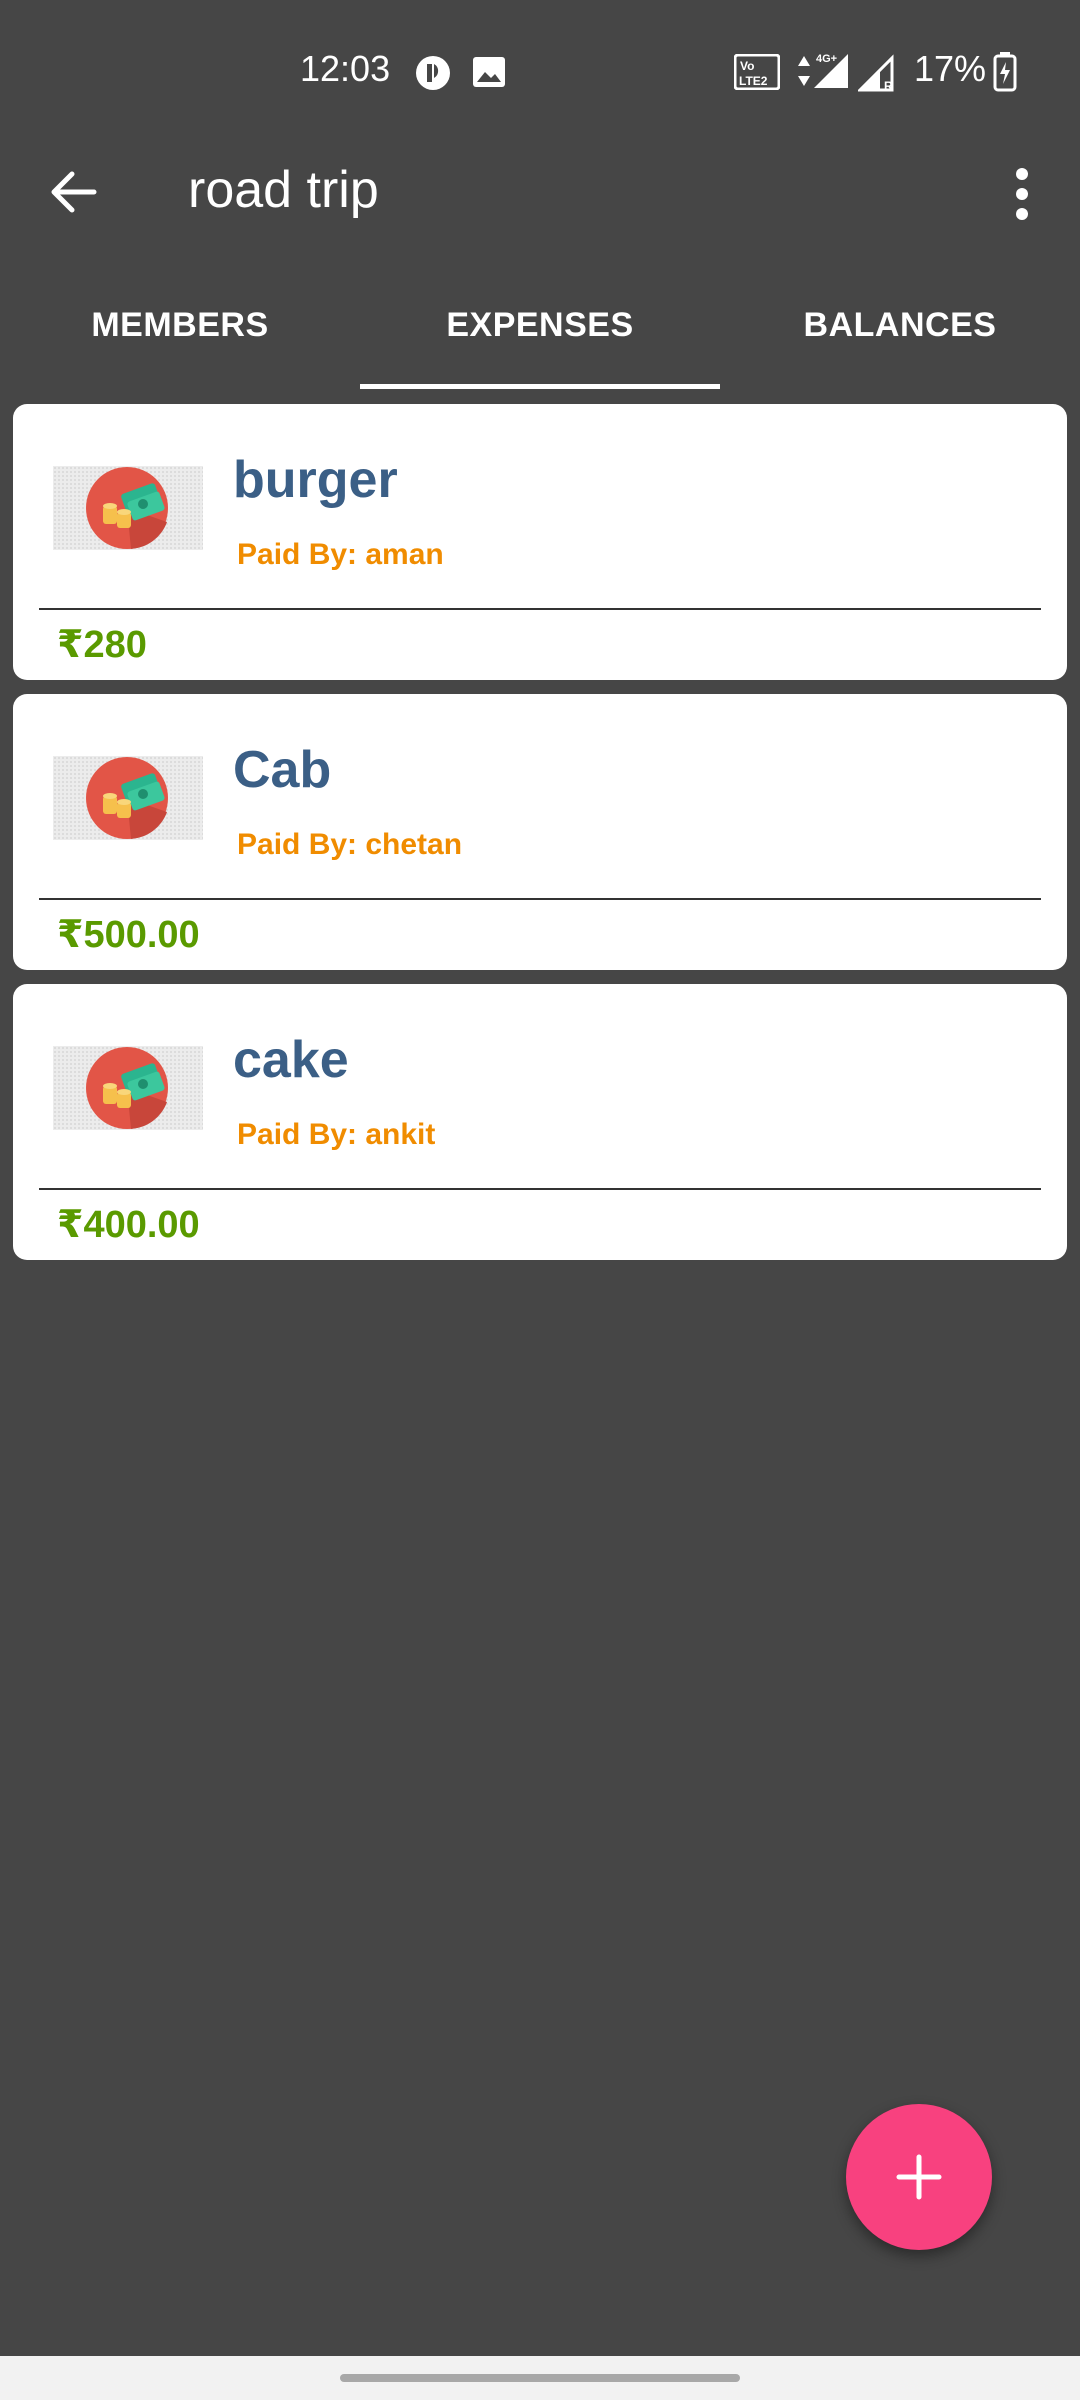  I want to click on plus-icon, so click(919, 2177).